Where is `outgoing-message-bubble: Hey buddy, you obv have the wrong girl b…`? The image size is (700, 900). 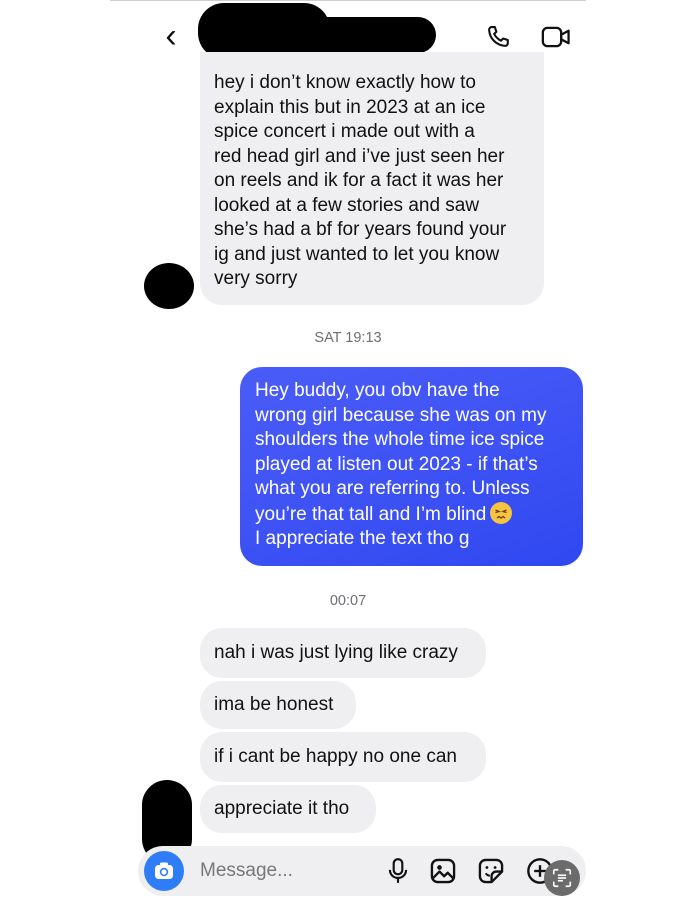
outgoing-message-bubble: Hey buddy, you obv have the wrong girl b… is located at coordinates (411, 466).